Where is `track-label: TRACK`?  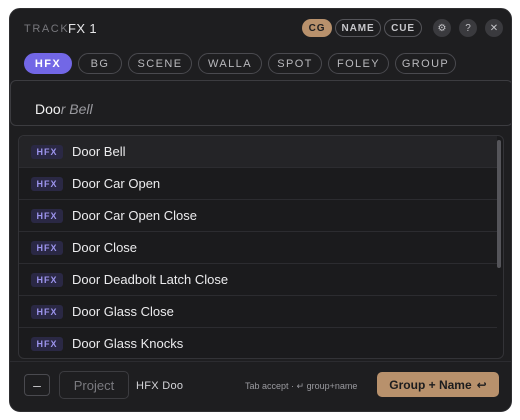
track-label: TRACK is located at coordinates (47, 29).